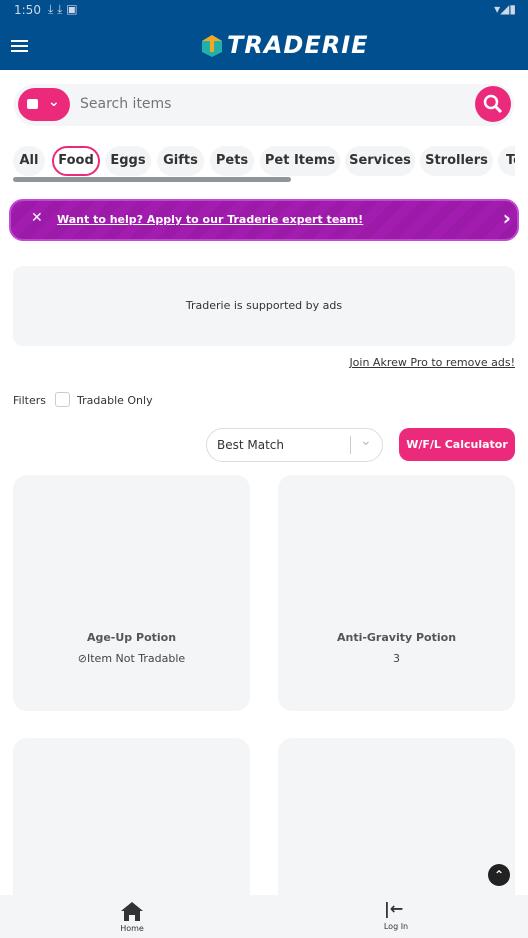  What do you see at coordinates (27, 10) in the screenshot?
I see `status-time: 1:50` at bounding box center [27, 10].